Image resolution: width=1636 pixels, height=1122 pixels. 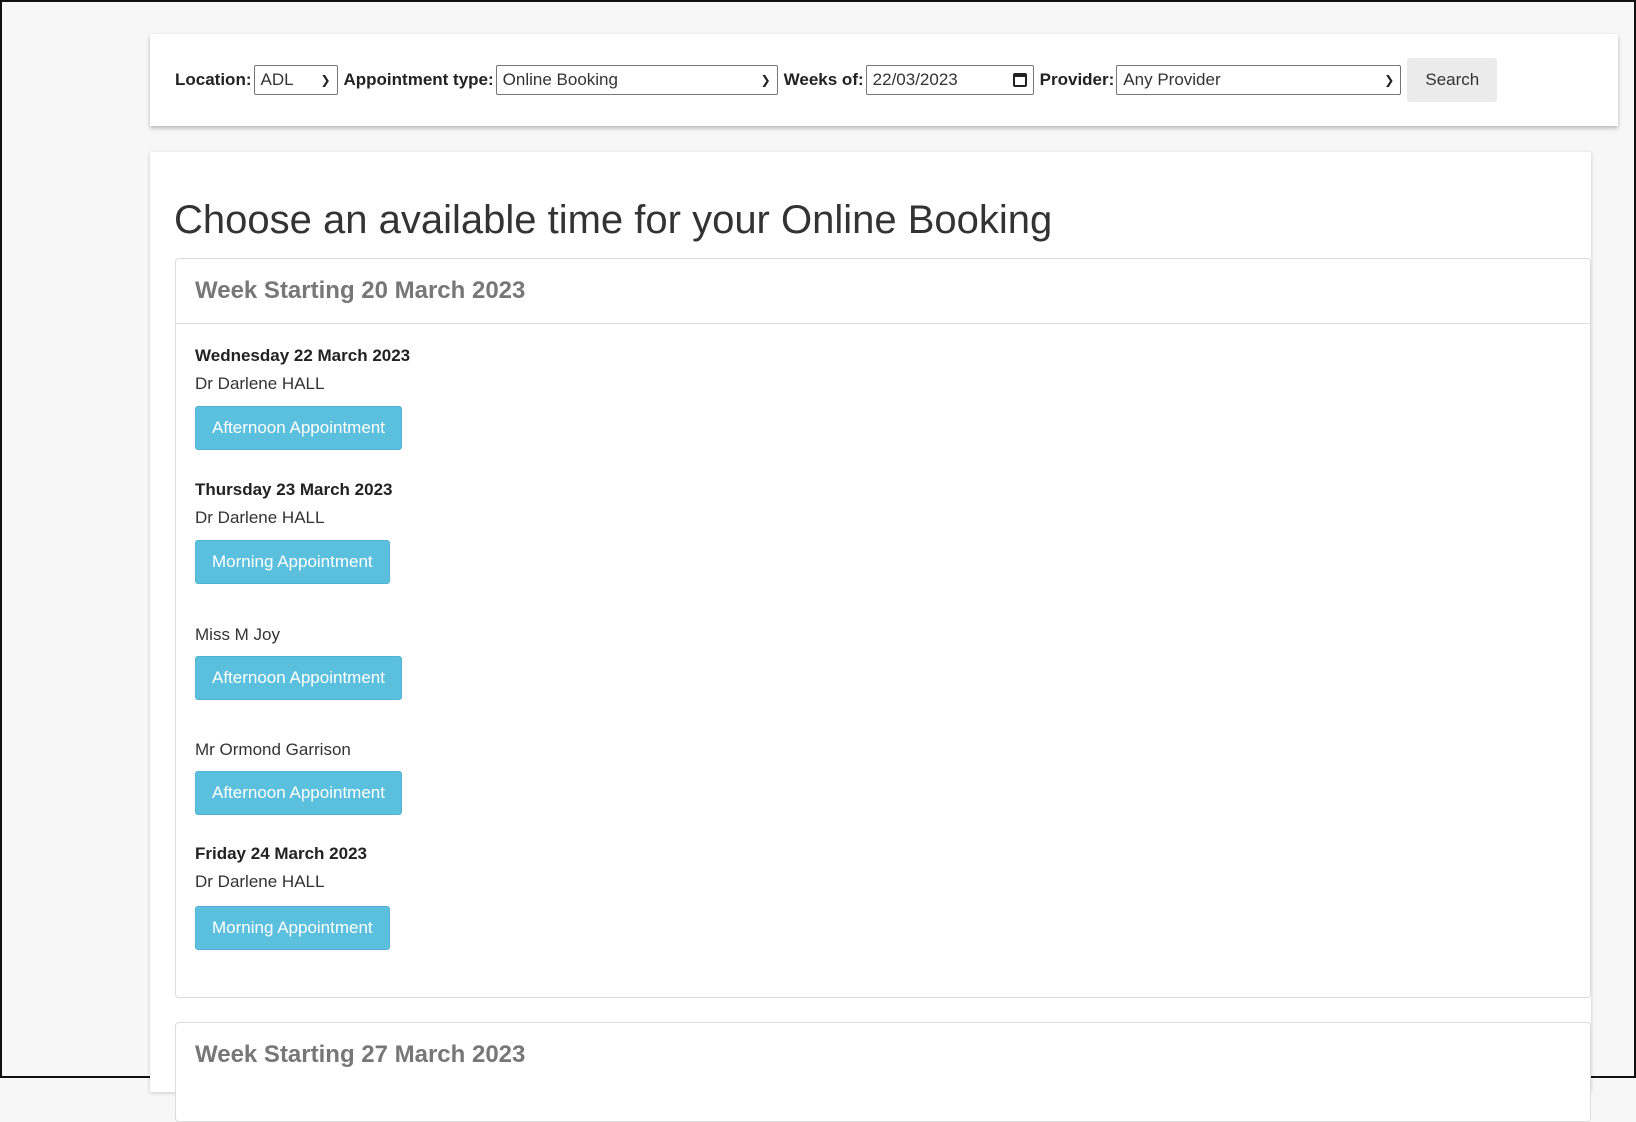 What do you see at coordinates (1172, 79) in the screenshot?
I see `provider-value: Any Provider` at bounding box center [1172, 79].